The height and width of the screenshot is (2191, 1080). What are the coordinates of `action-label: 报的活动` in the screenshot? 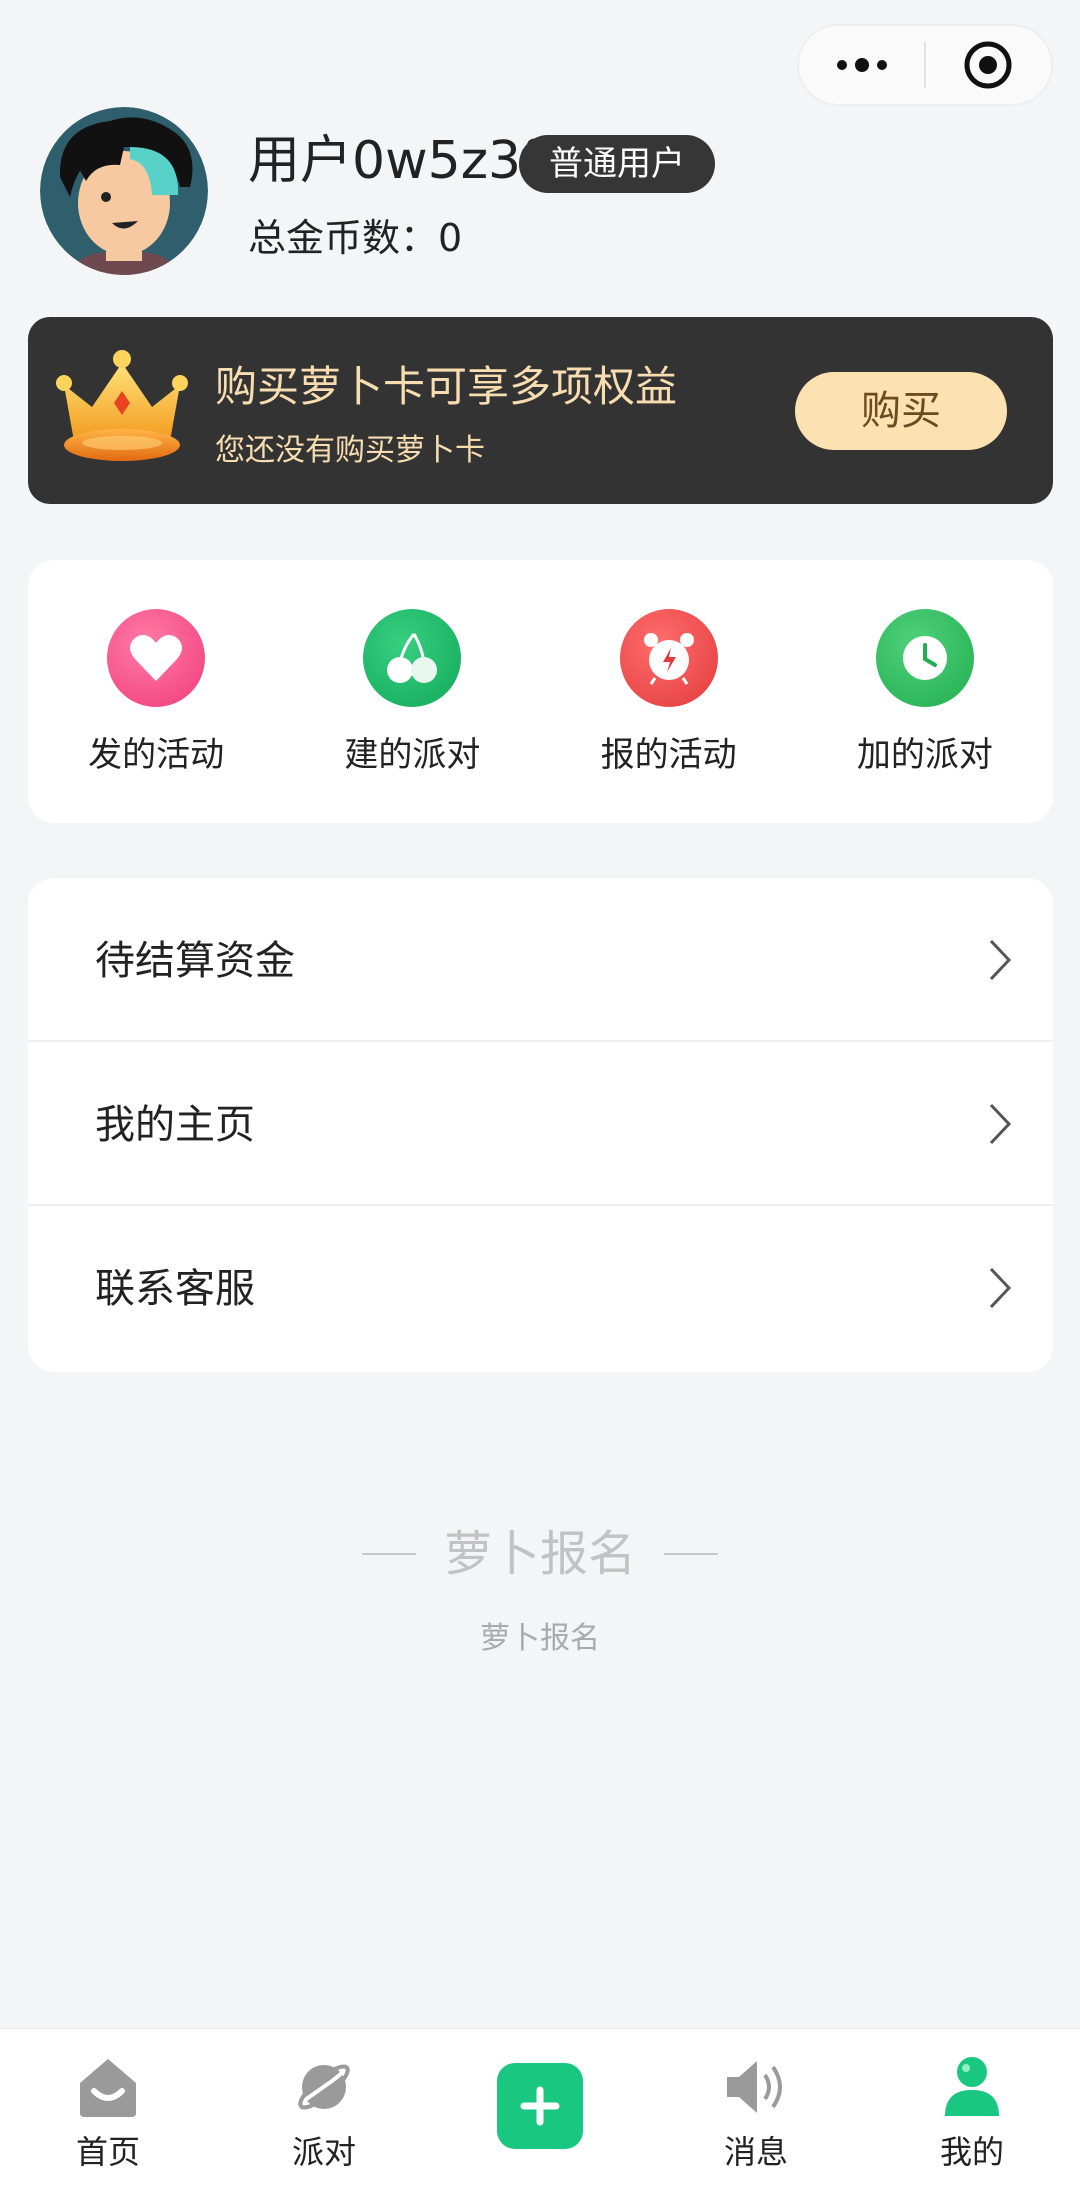 It's located at (668, 755).